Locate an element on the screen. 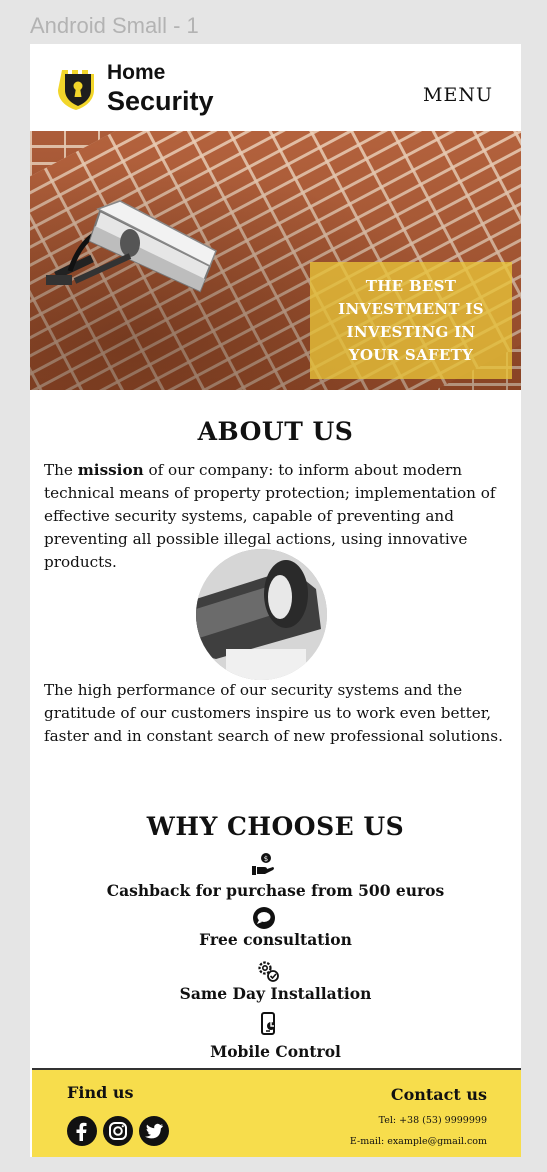  facebook-icon is located at coordinates (82, 1131).